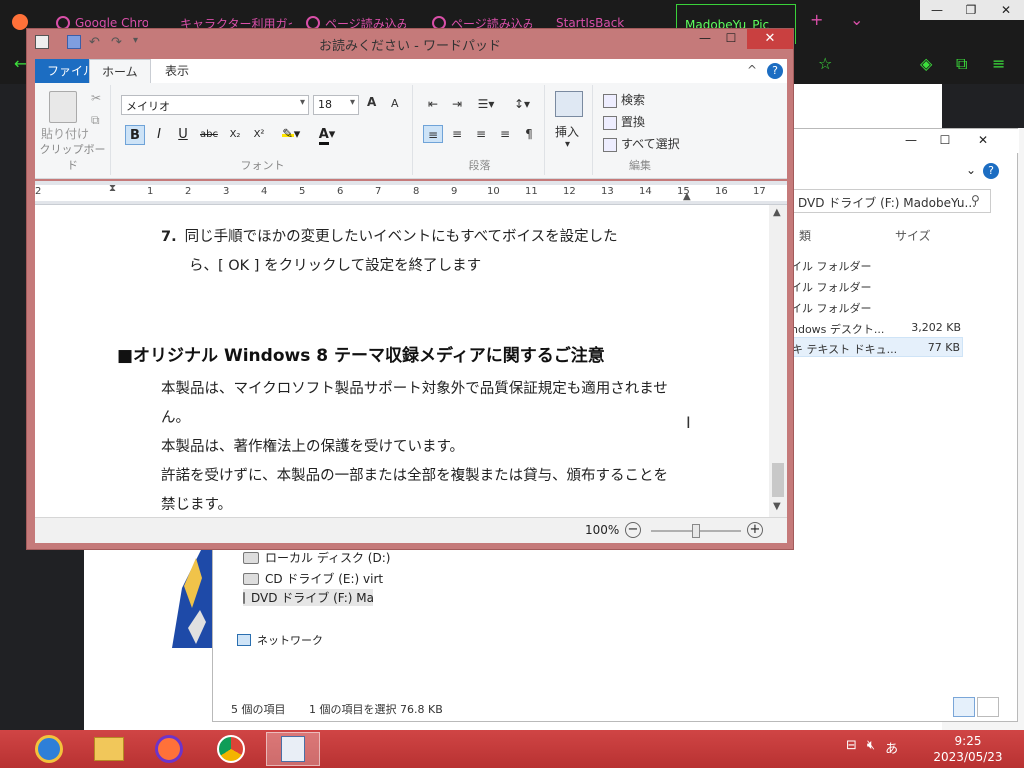  I want to click on browser-close-button: ✕, so click(1006, 10).